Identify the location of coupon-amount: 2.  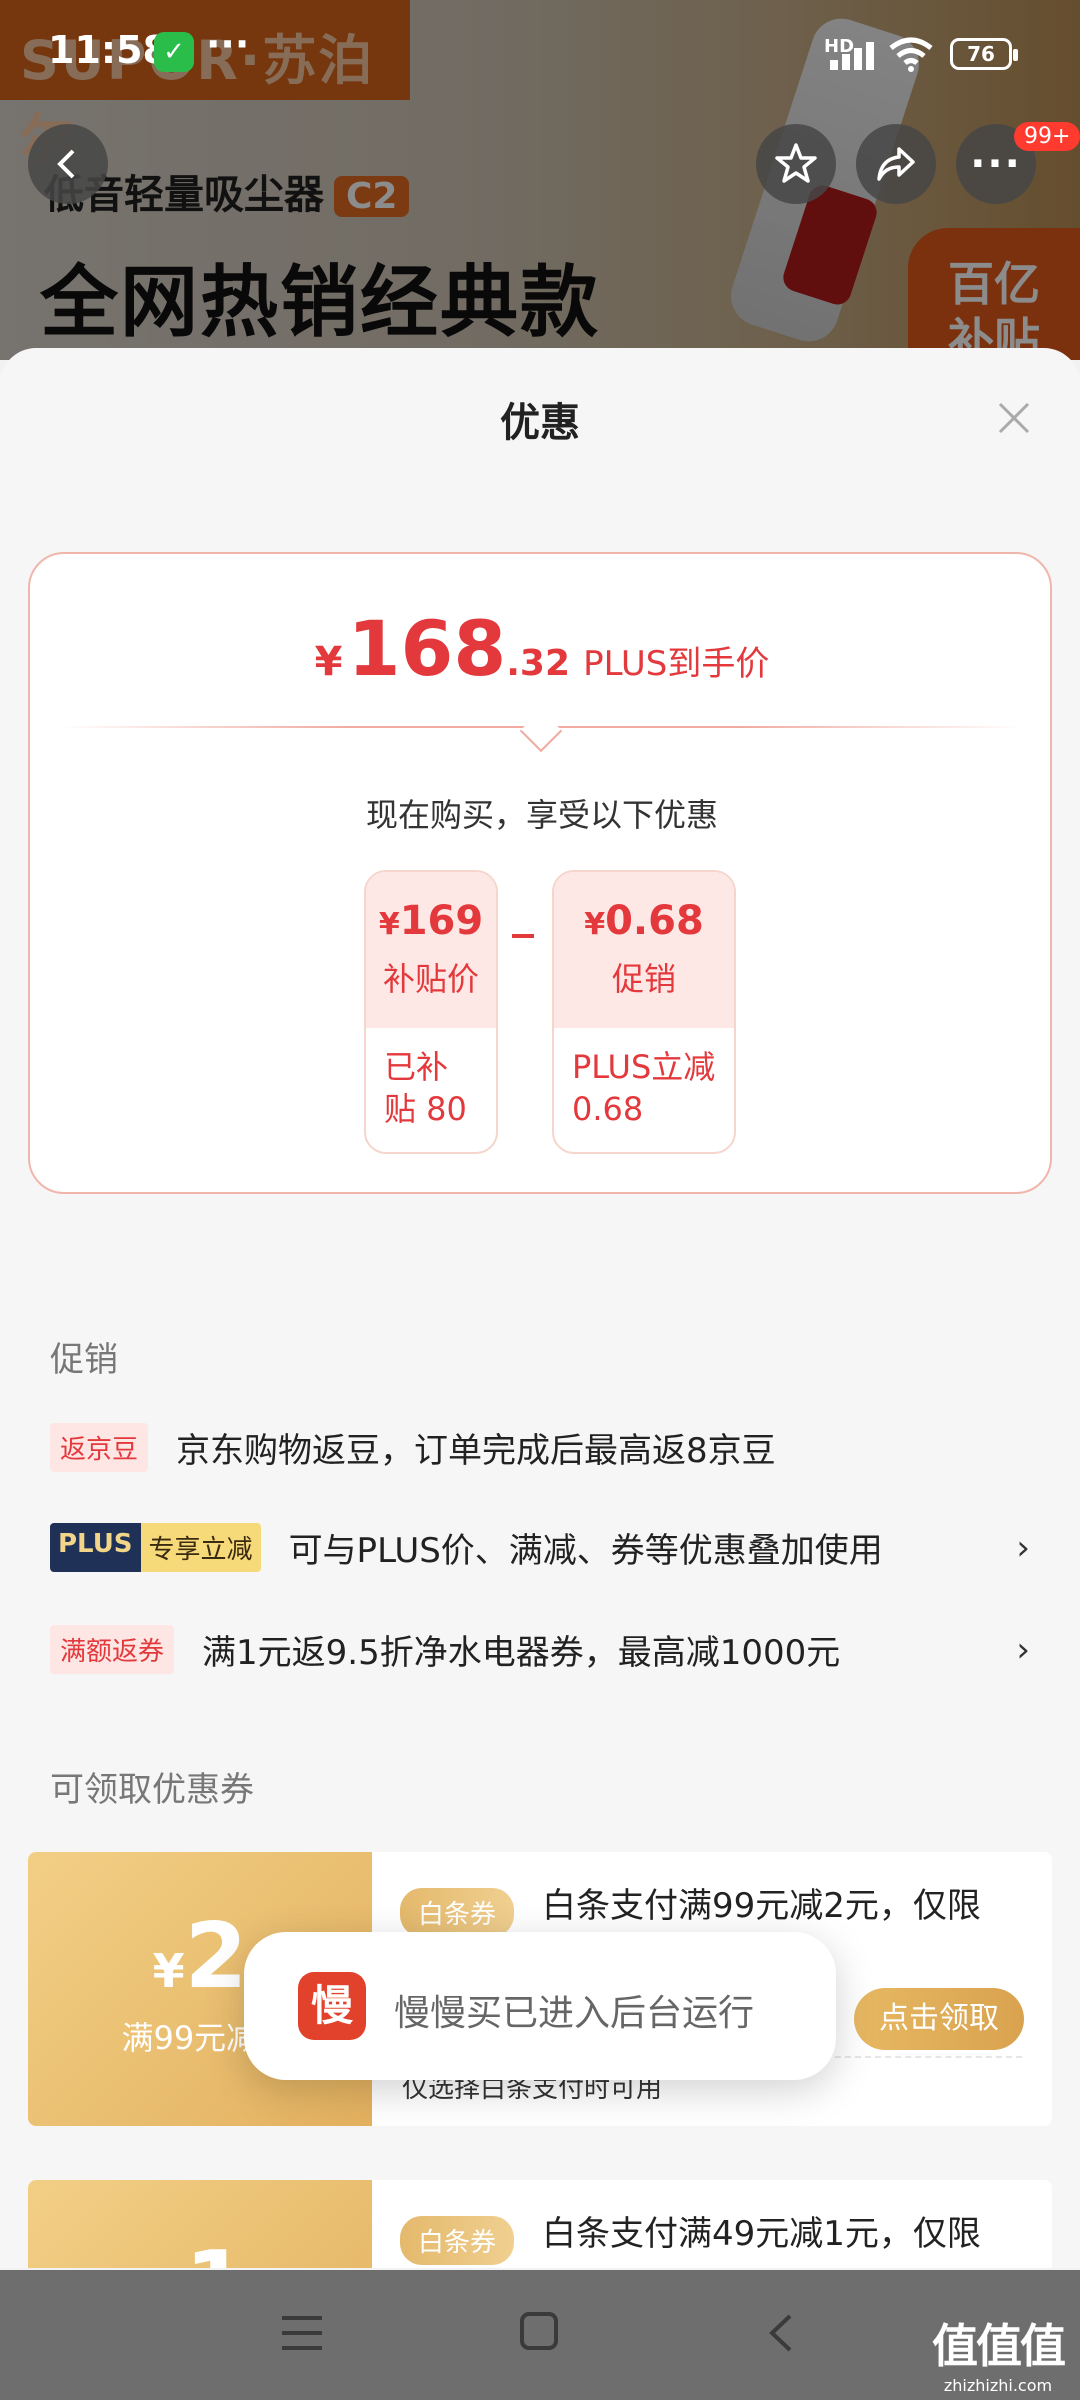
(216, 1956).